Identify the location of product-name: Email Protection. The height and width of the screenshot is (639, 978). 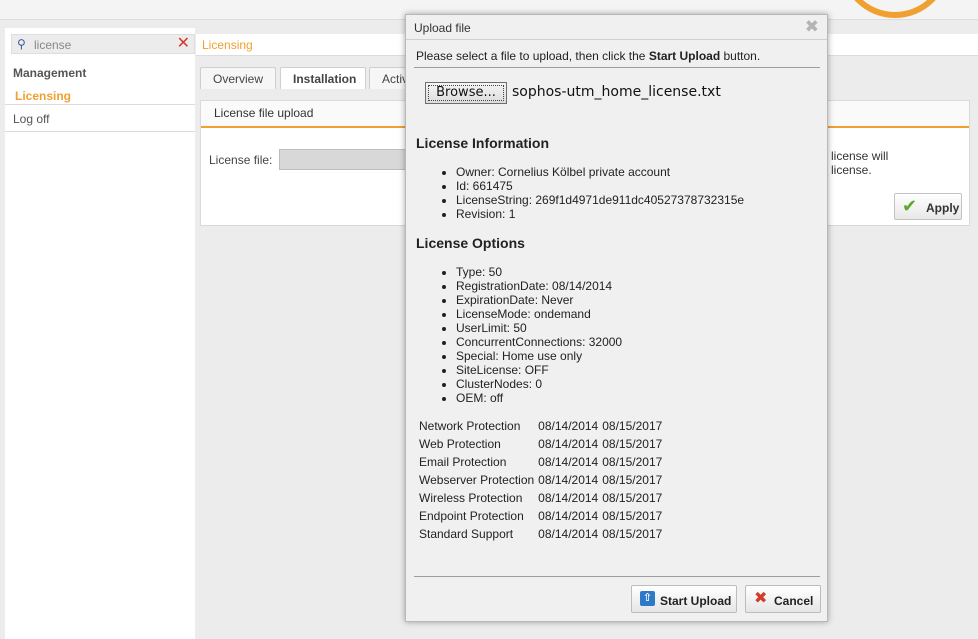
(463, 462).